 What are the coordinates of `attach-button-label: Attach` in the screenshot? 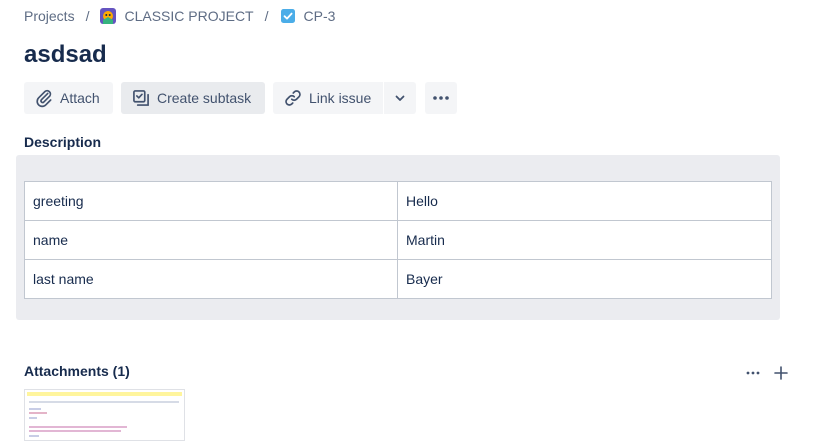 It's located at (80, 98).